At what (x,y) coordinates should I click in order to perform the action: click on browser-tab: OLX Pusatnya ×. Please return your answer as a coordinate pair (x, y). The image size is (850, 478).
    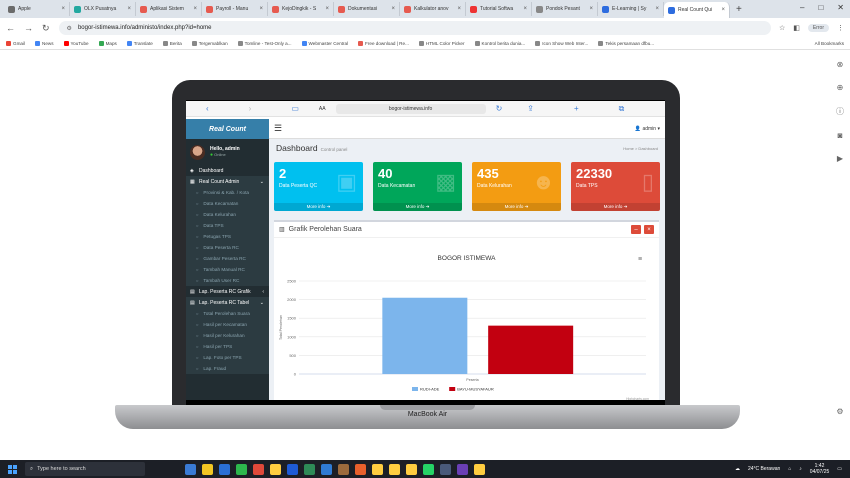
    Looking at the image, I should click on (103, 9).